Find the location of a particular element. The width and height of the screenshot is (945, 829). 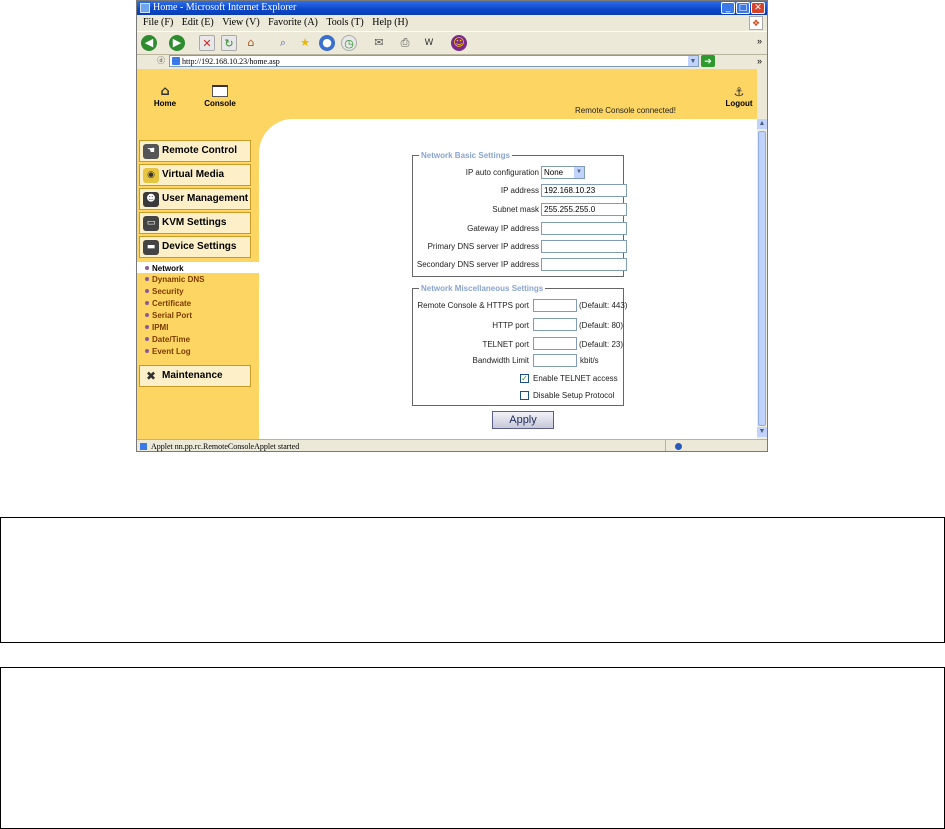

subitem-ipmi: IPMI is located at coordinates (156, 327).